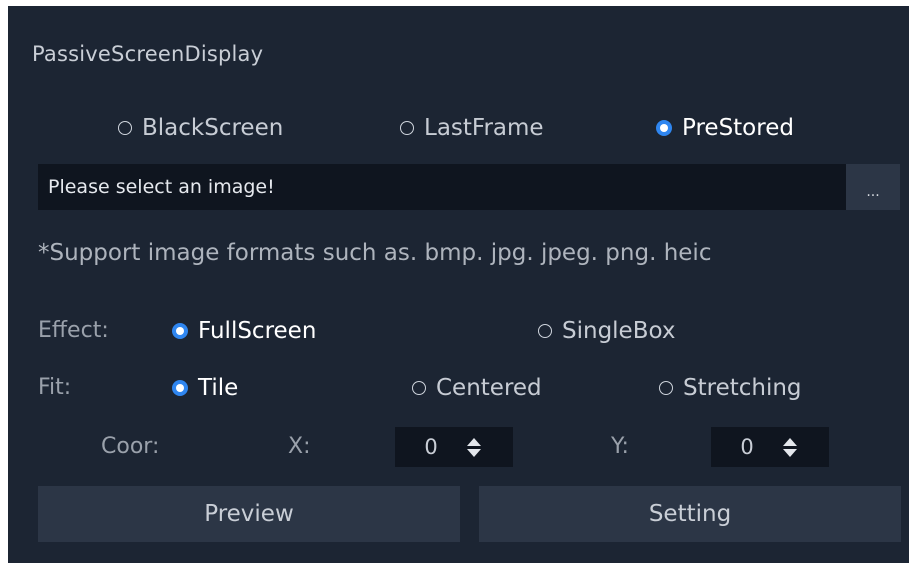 The width and height of the screenshot is (917, 569). Describe the element at coordinates (218, 388) in the screenshot. I see `radio-tile-label: Tile` at that location.